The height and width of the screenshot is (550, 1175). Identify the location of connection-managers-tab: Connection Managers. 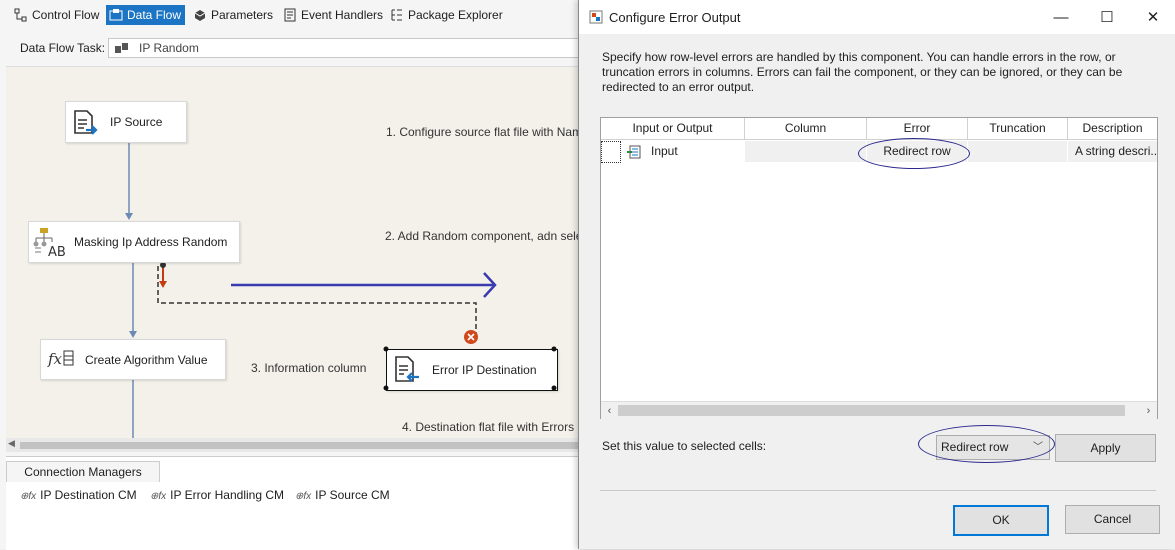
(83, 471).